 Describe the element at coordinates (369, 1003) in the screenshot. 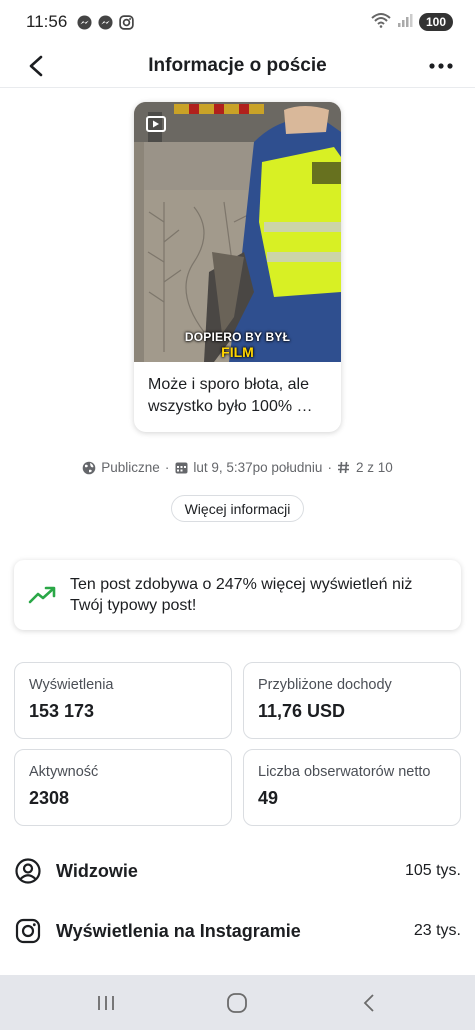

I see `back-icon` at that location.